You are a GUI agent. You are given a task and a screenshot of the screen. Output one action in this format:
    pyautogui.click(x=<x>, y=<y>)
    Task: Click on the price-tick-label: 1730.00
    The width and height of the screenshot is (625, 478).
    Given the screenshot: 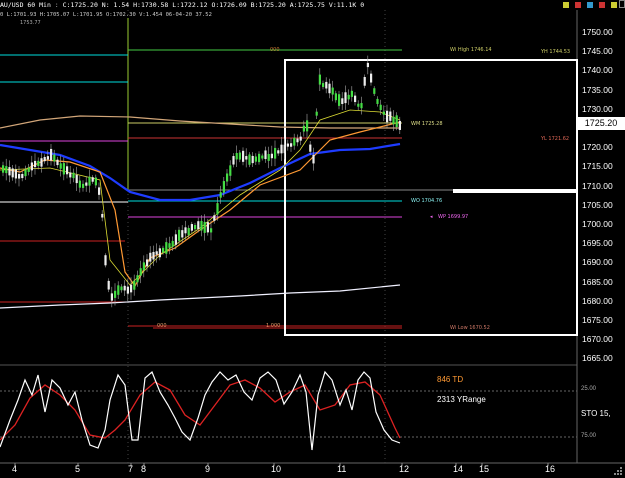 What is the action you would take?
    pyautogui.click(x=597, y=108)
    